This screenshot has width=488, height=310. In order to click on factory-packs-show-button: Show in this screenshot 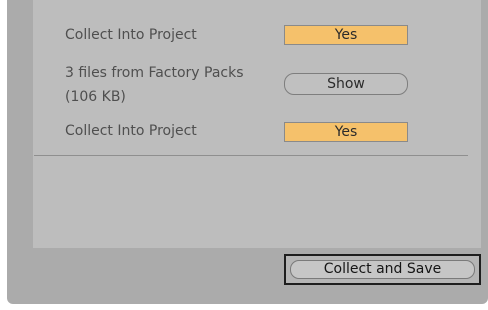, I will do `click(346, 84)`.